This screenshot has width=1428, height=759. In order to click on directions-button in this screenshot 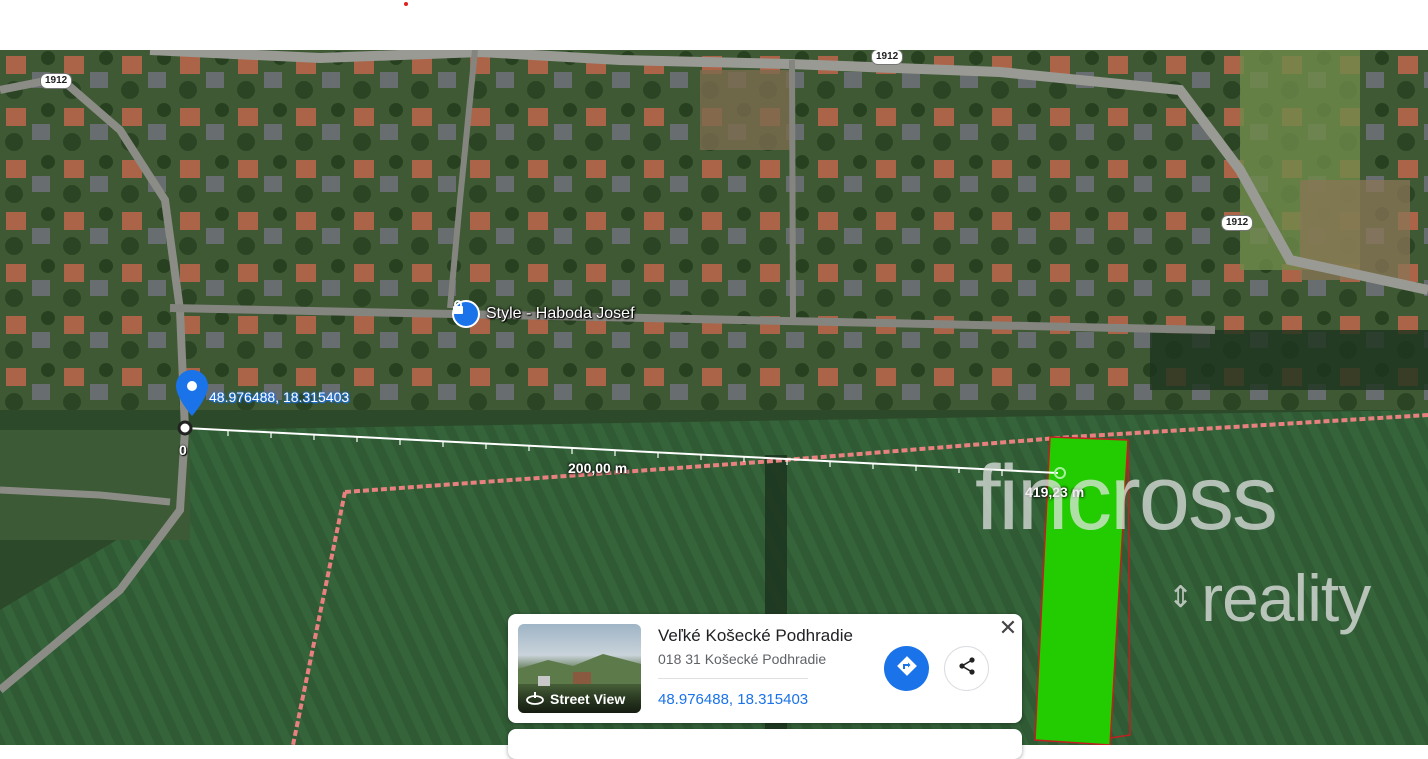, I will do `click(906, 668)`.